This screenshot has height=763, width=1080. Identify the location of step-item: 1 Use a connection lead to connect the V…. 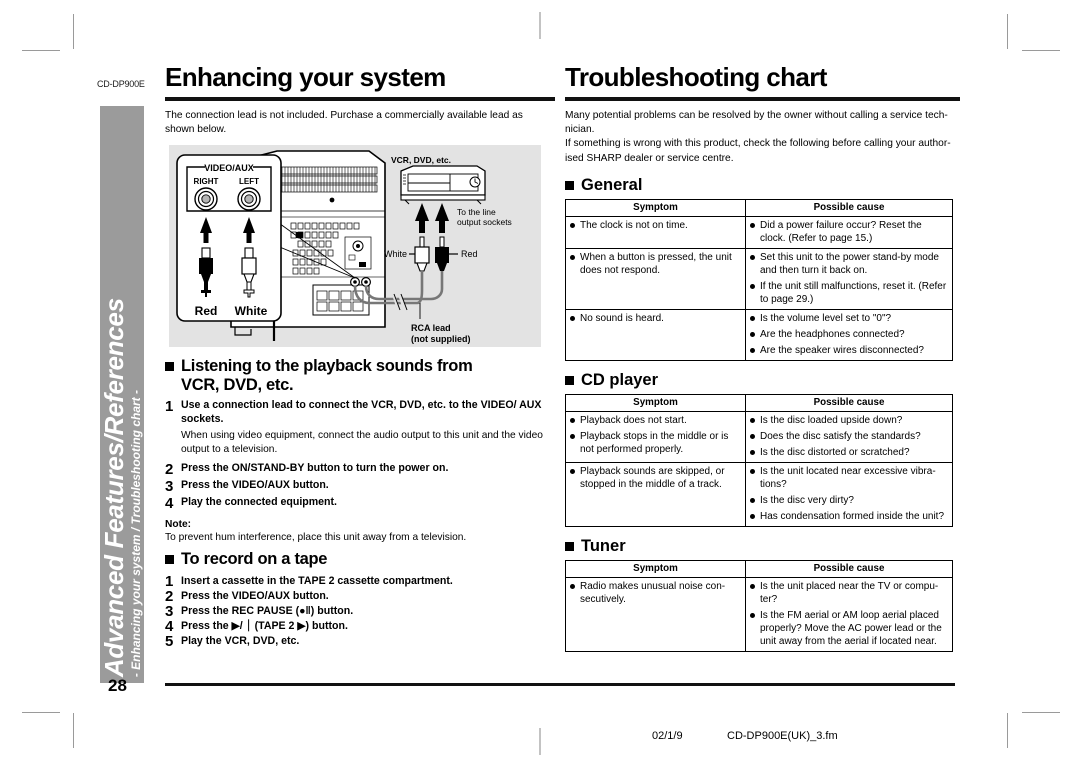
(360, 429).